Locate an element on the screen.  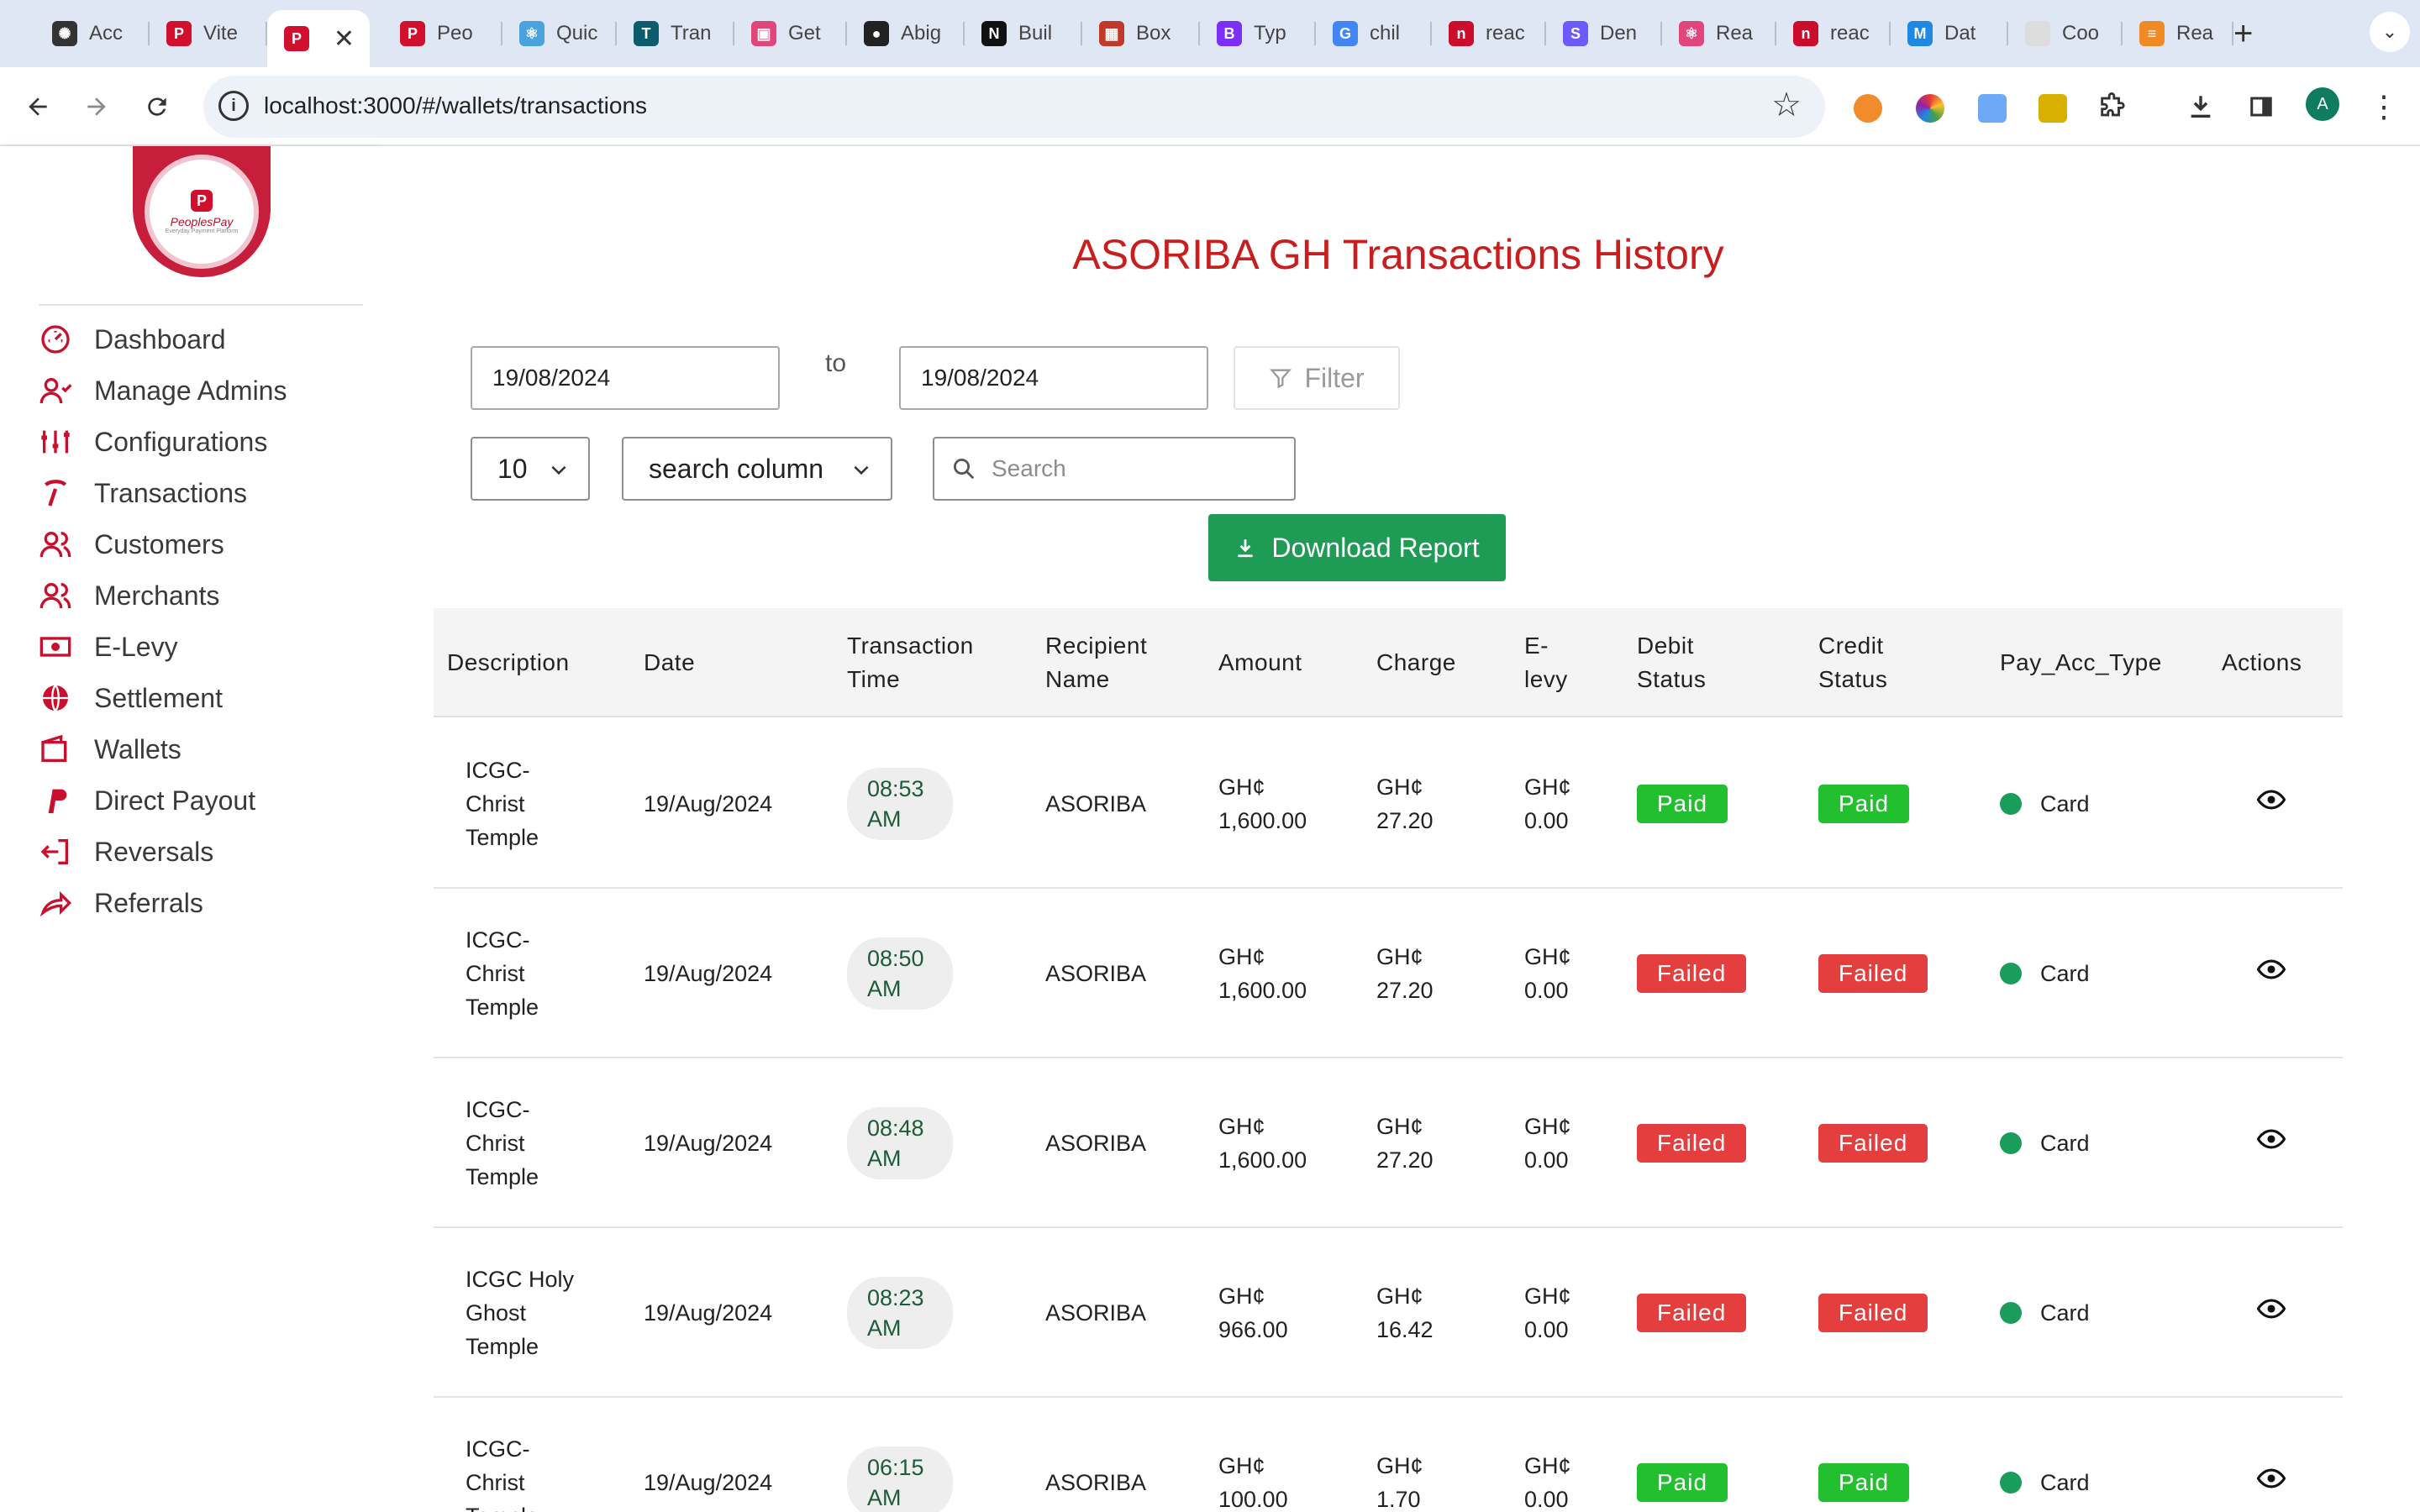
browser-tab-label: Dat is located at coordinates (1960, 33).